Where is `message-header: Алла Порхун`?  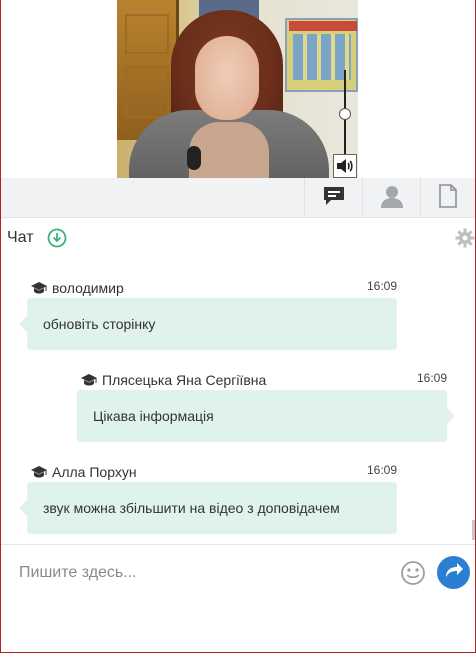
message-header: Алла Порхун is located at coordinates (83, 472).